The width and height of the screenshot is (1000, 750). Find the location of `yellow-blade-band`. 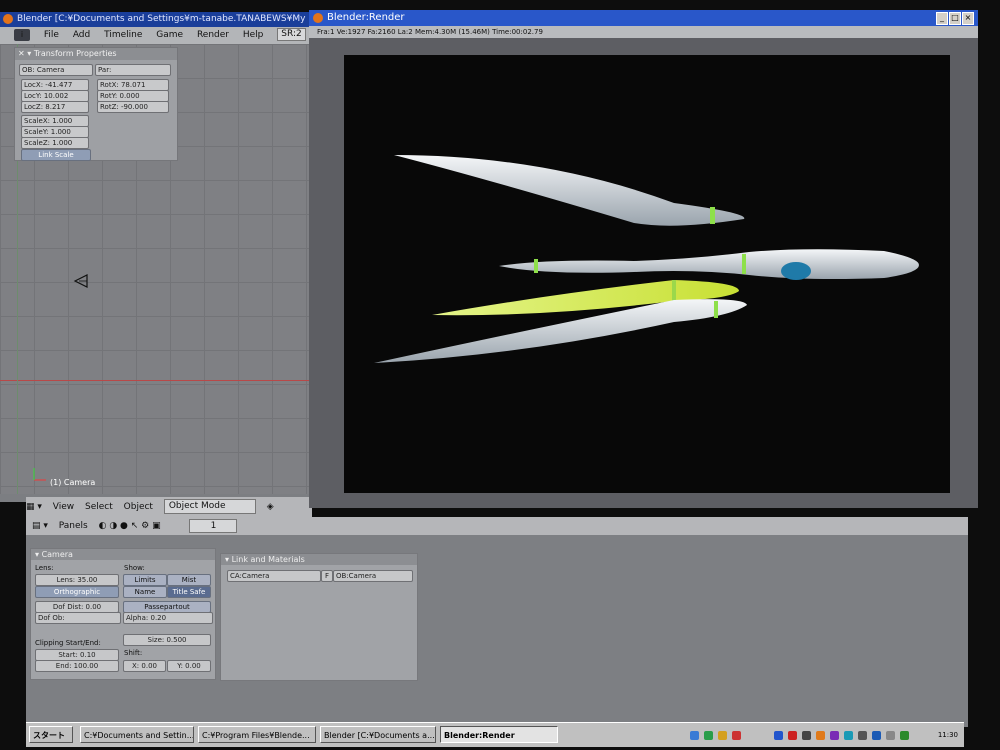

yellow-blade-band is located at coordinates (674, 290).